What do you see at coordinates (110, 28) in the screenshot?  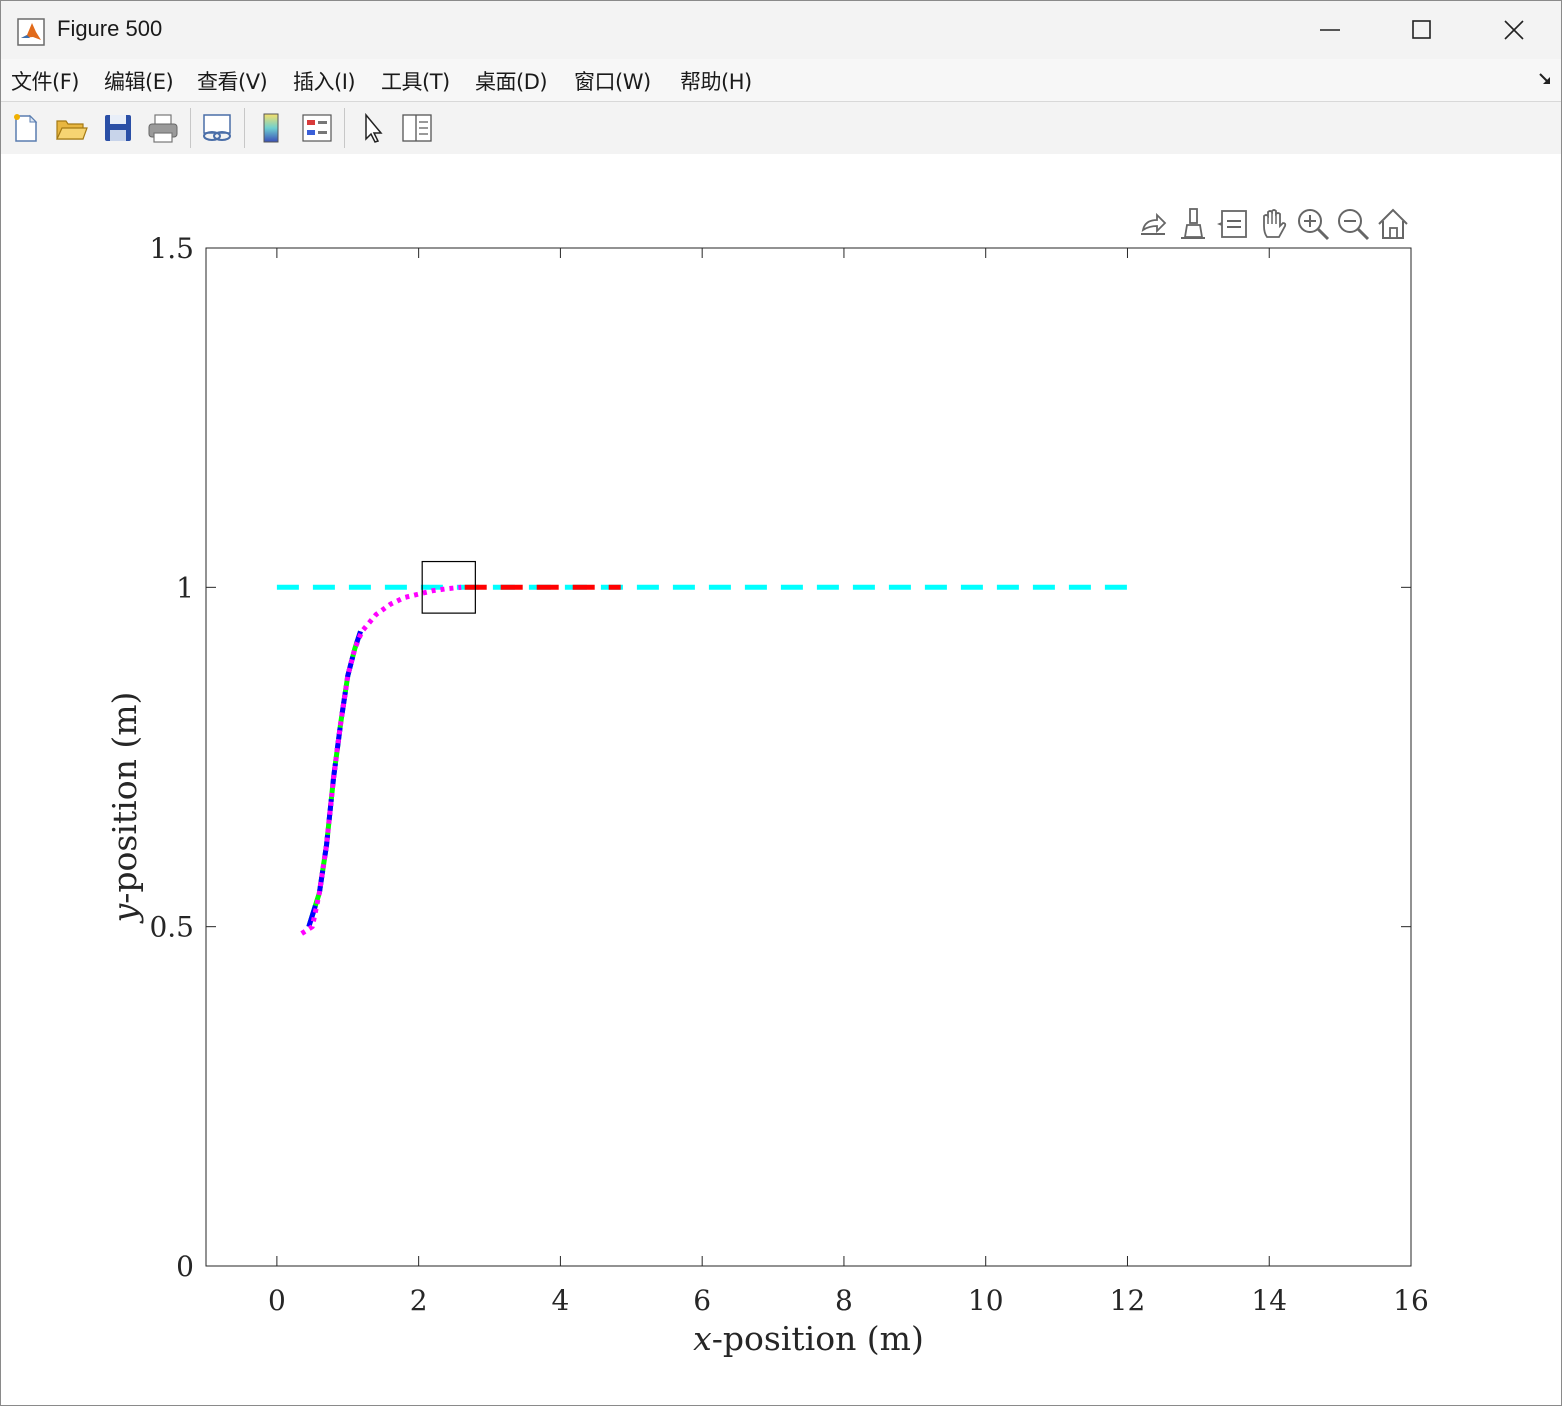 I see `window-title: Figure 500` at bounding box center [110, 28].